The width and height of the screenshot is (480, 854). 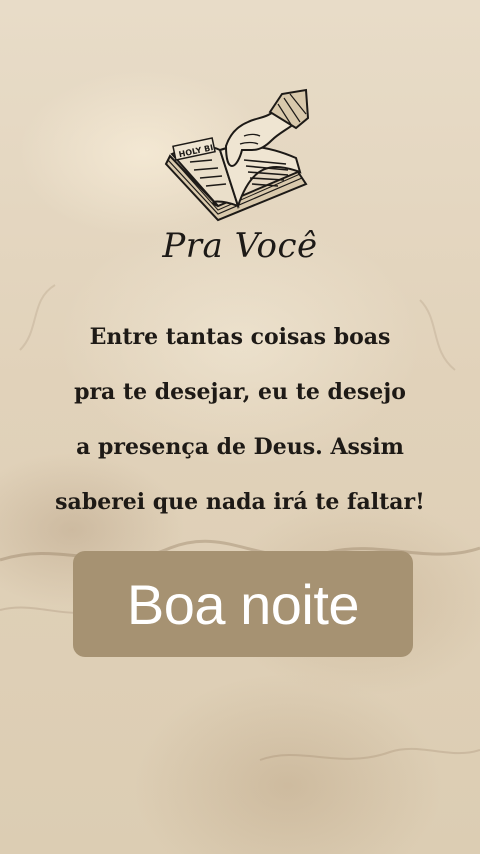 I want to click on message-line: saberei que nada irá te faltar!, so click(x=240, y=502).